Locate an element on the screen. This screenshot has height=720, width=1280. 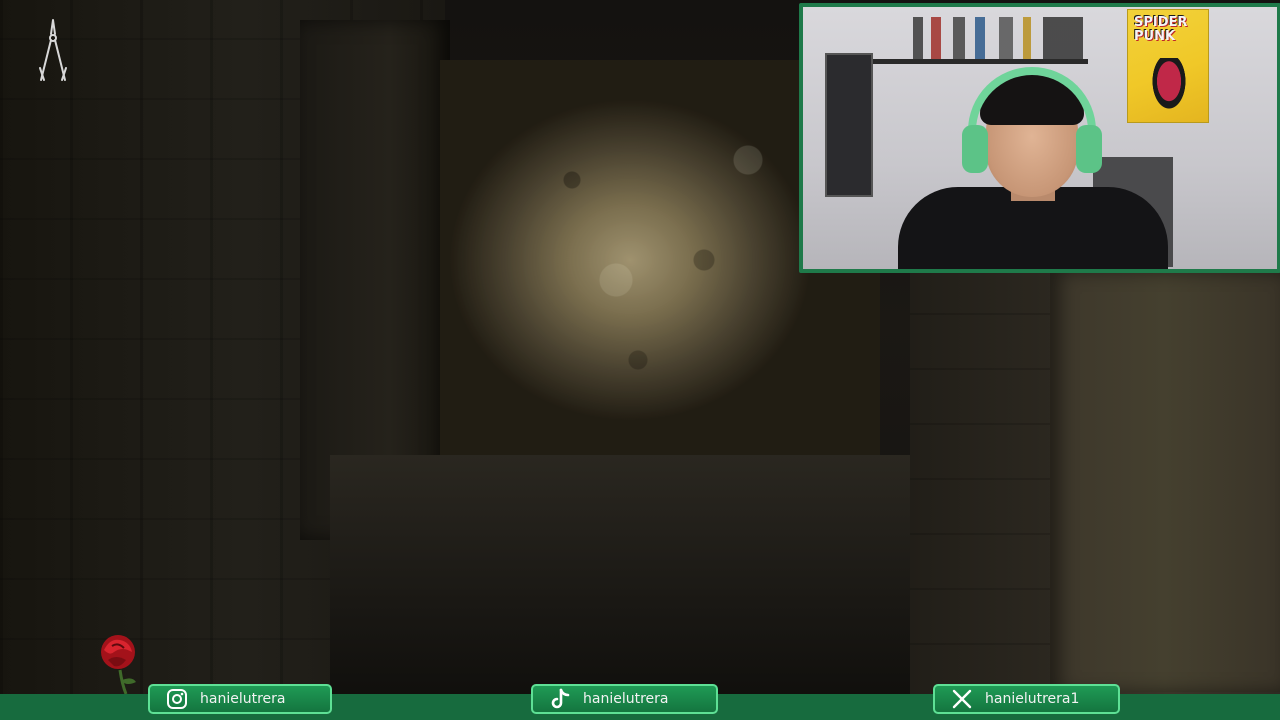
tiktok-icon is located at coordinates (560, 699).